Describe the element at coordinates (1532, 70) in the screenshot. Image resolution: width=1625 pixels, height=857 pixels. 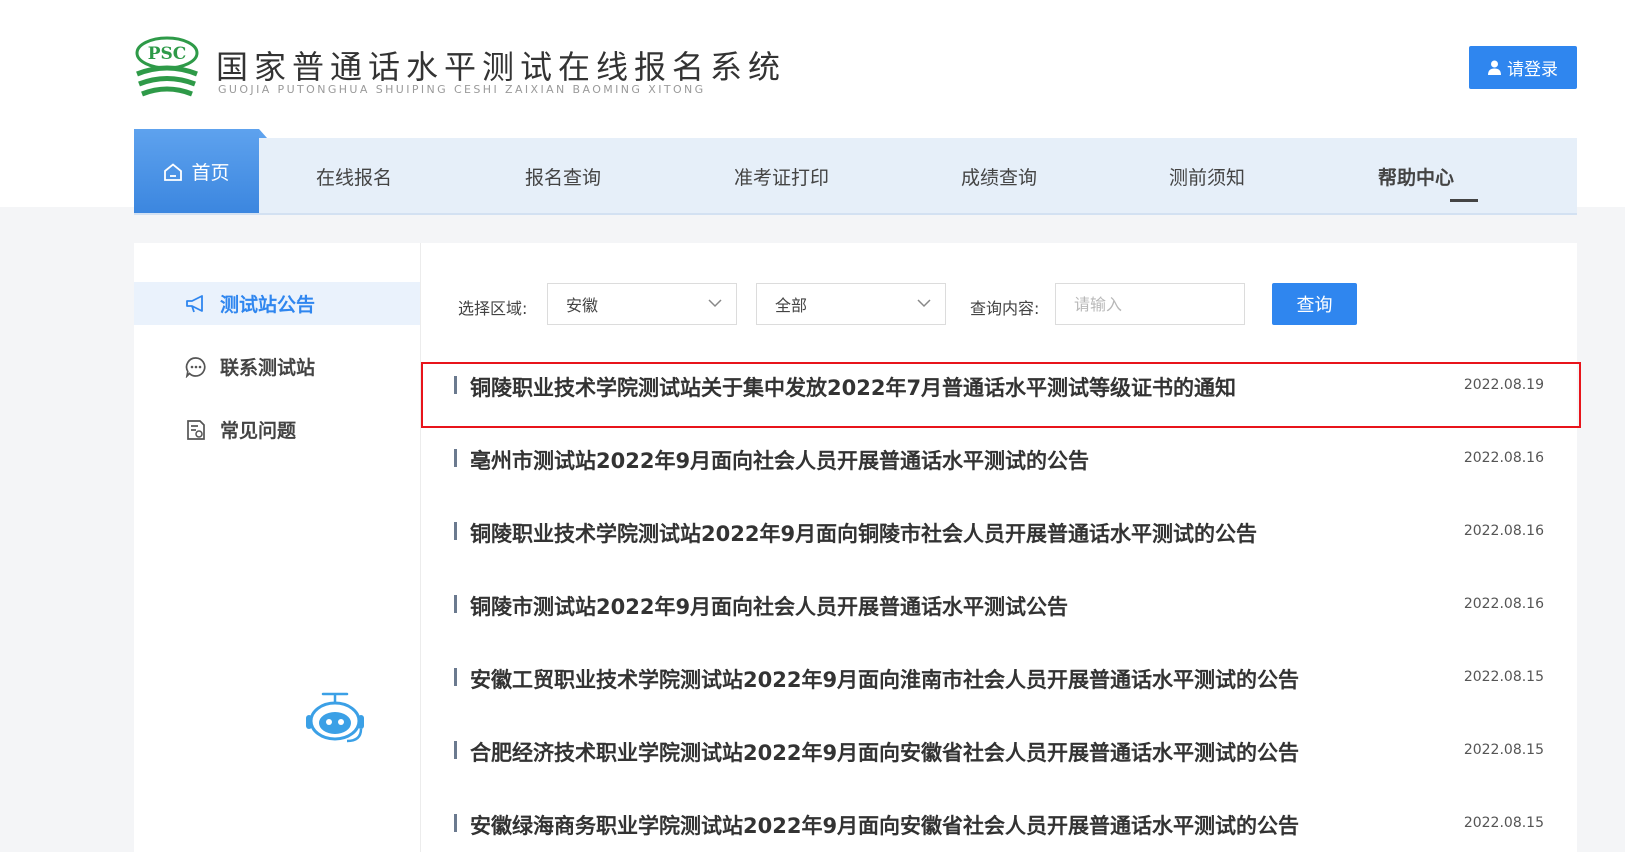
I see `login-label: 请登录` at that location.